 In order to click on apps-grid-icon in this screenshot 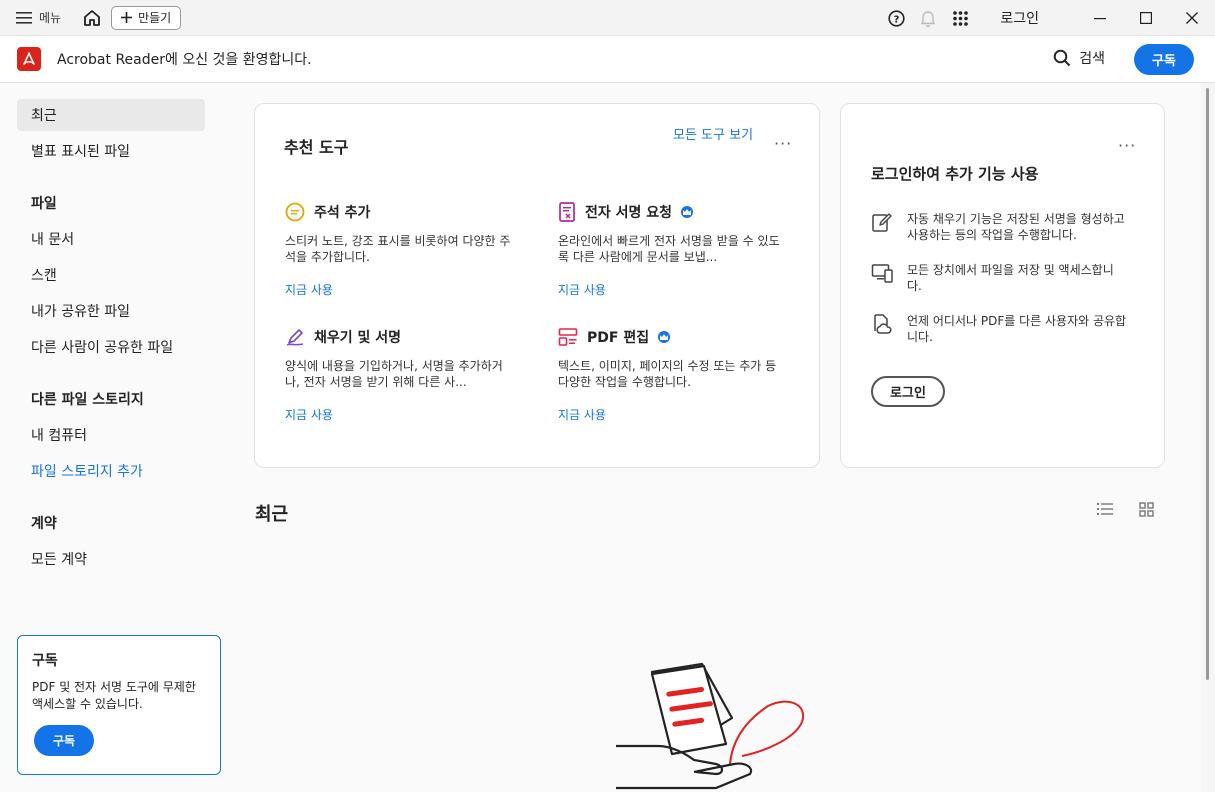, I will do `click(960, 18)`.